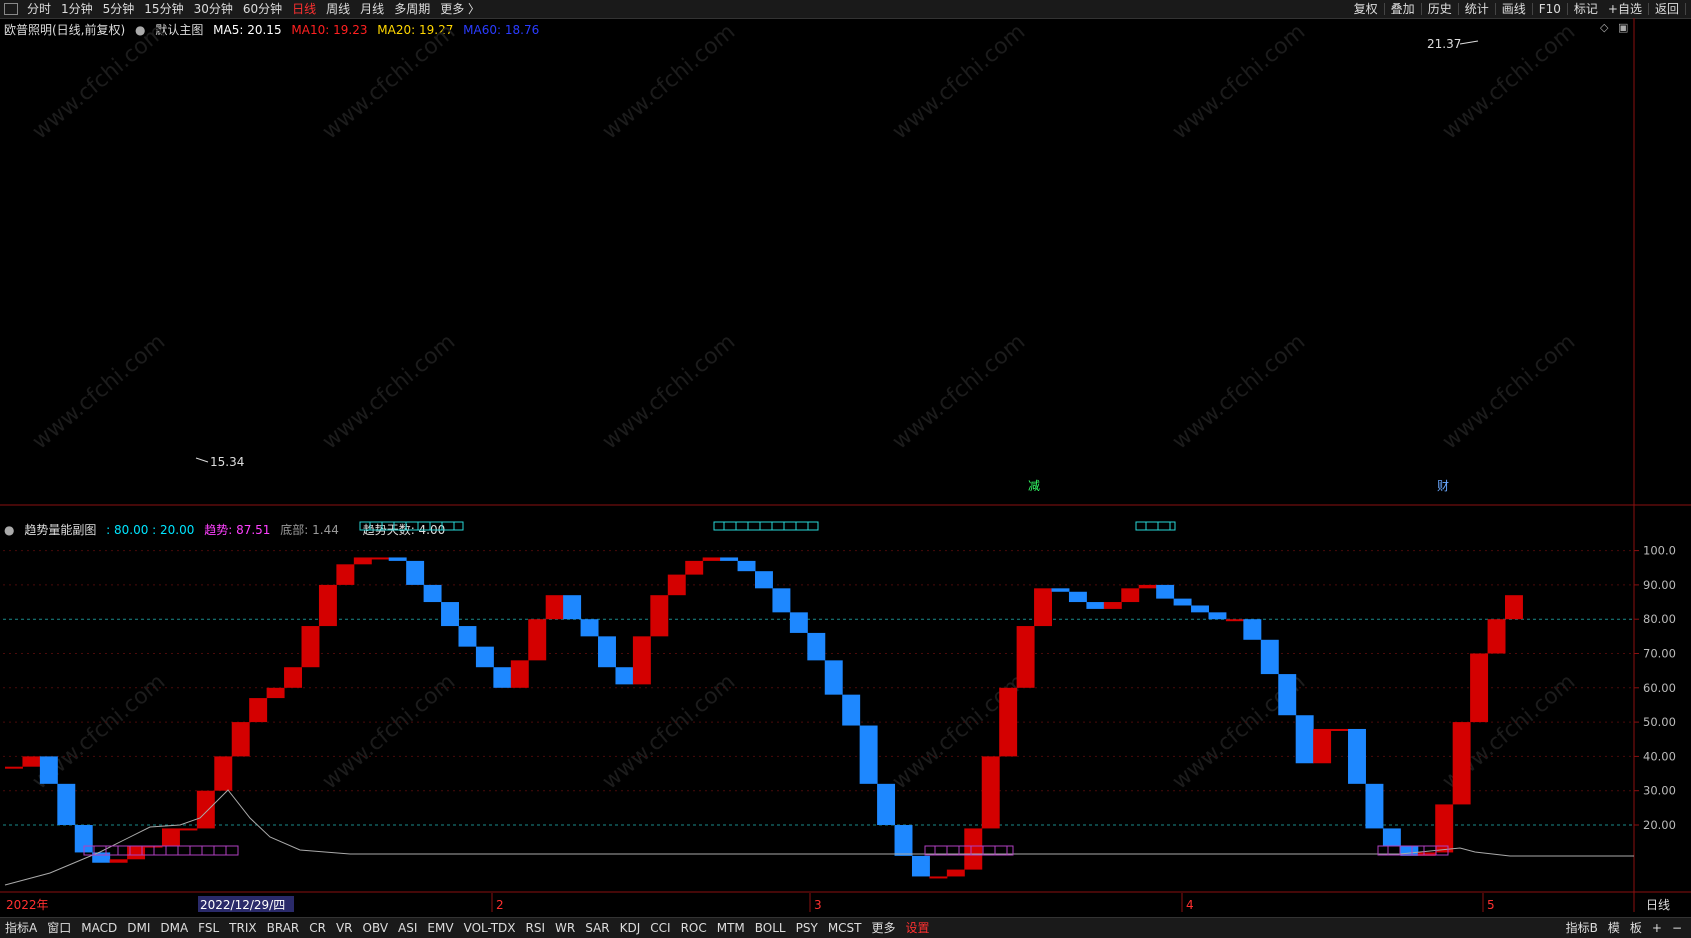 The image size is (1691, 938). What do you see at coordinates (372, 9) in the screenshot?
I see `period-tab: 月线` at bounding box center [372, 9].